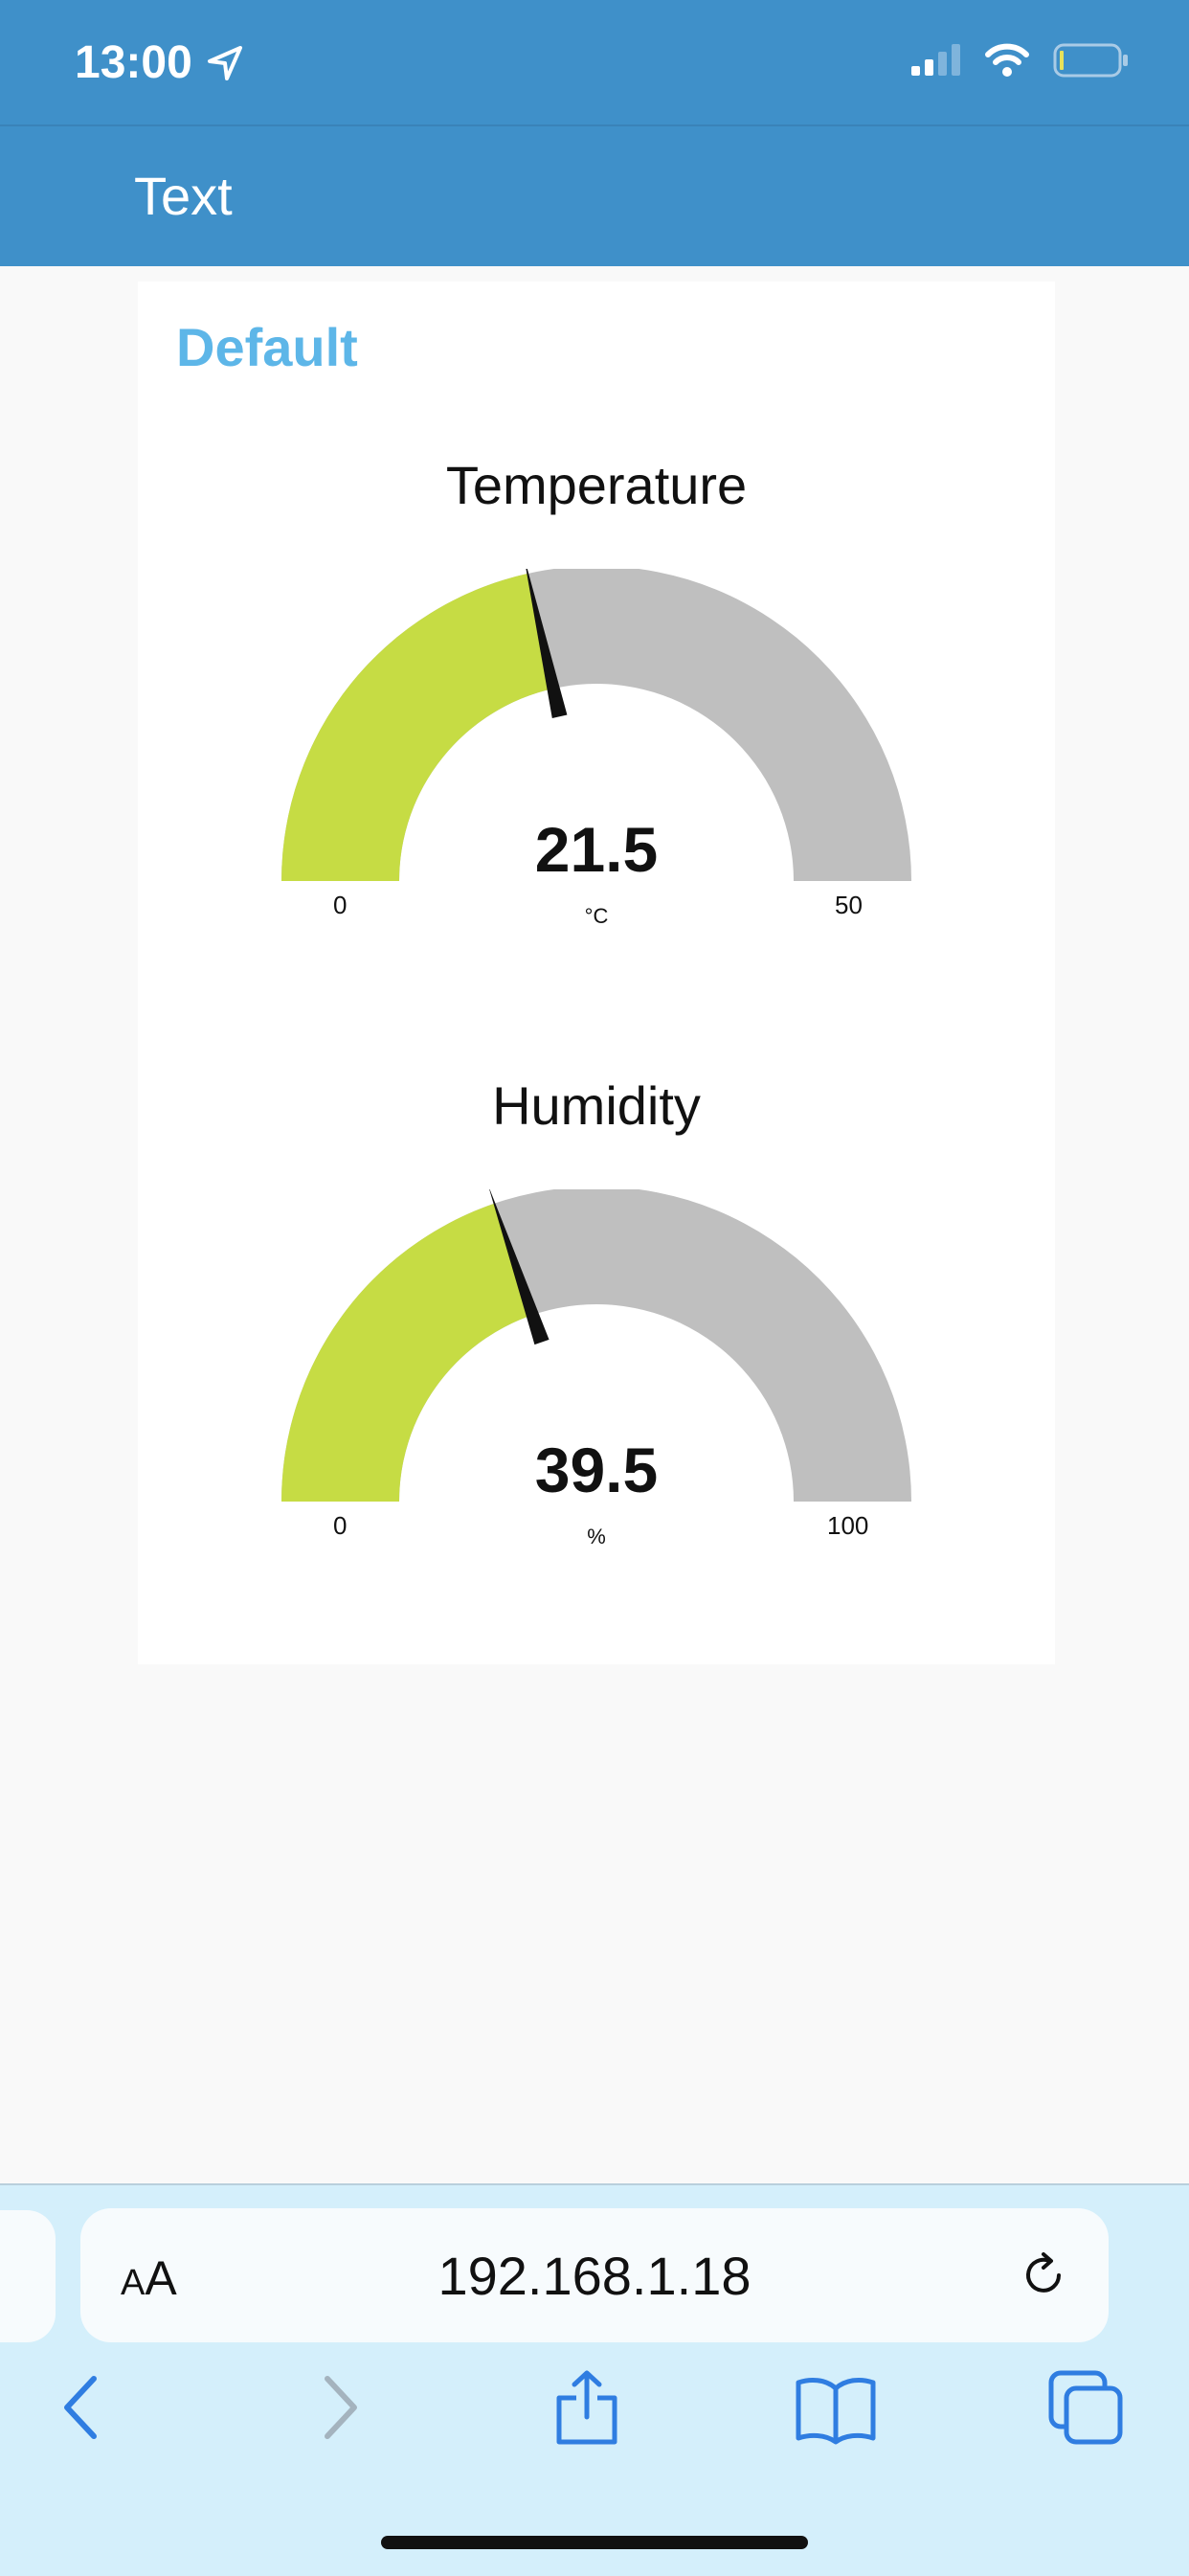 The height and width of the screenshot is (2576, 1189). What do you see at coordinates (594, 2542) in the screenshot?
I see `home-indicator` at bounding box center [594, 2542].